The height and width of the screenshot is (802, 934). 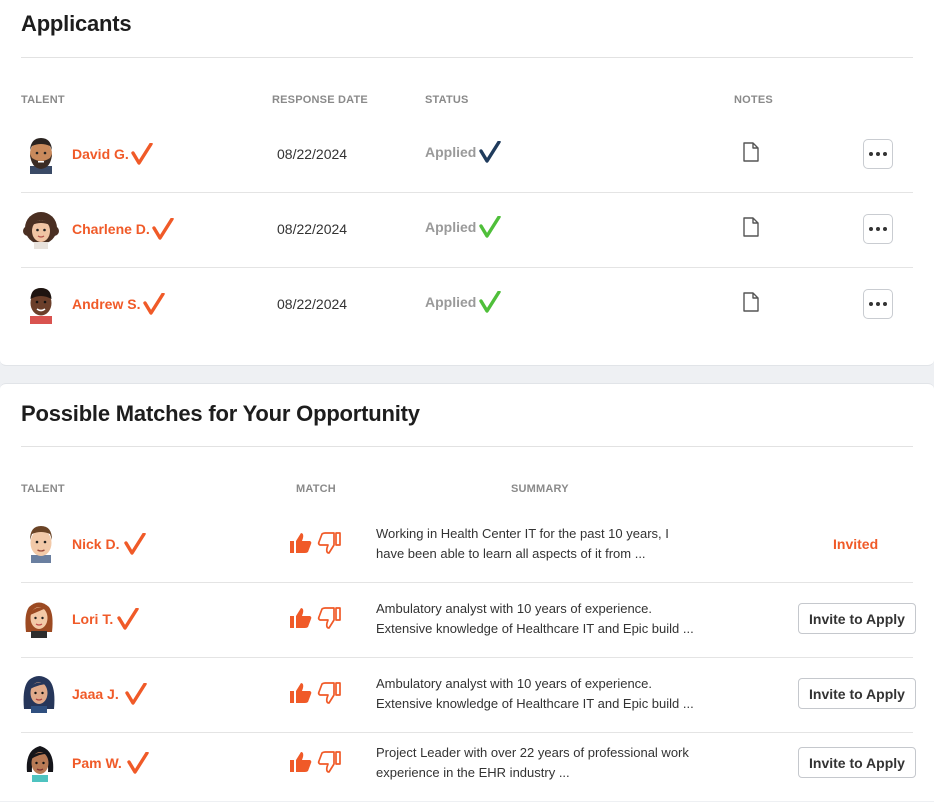 I want to click on column-header-notes: NOTES, so click(x=753, y=100).